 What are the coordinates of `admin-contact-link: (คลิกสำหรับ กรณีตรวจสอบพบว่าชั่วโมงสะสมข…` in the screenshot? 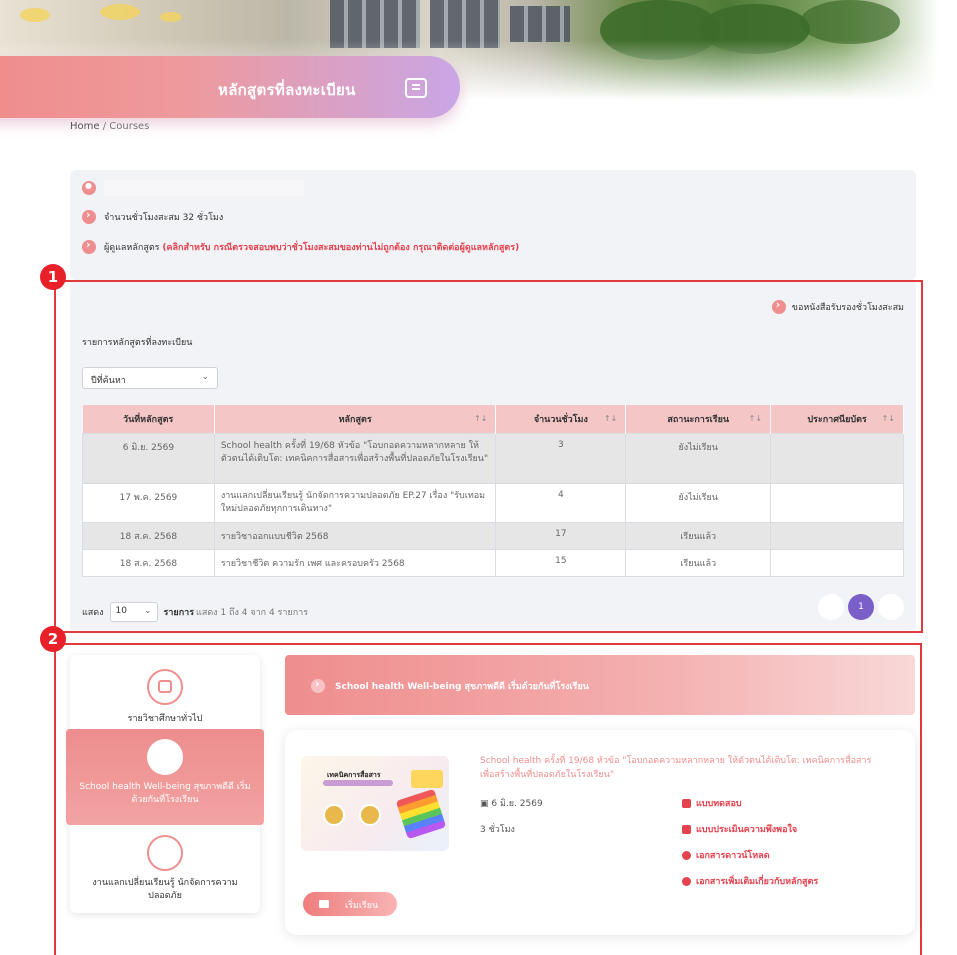 It's located at (340, 247).